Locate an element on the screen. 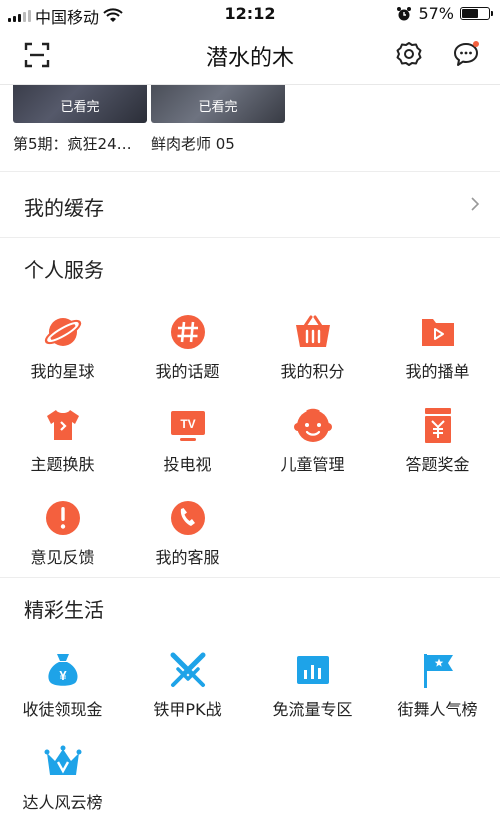  grid-item-my-planet: 我的星球 is located at coordinates (62, 347).